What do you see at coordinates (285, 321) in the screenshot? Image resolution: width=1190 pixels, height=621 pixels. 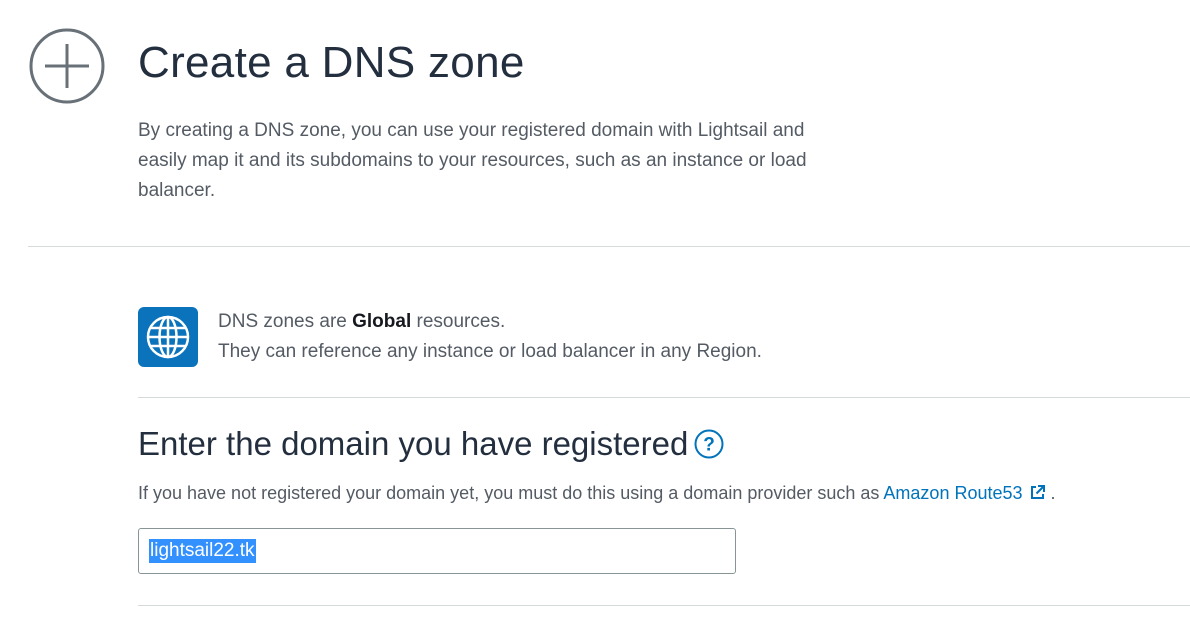 I see `notice-prefix: DNS zones are` at bounding box center [285, 321].